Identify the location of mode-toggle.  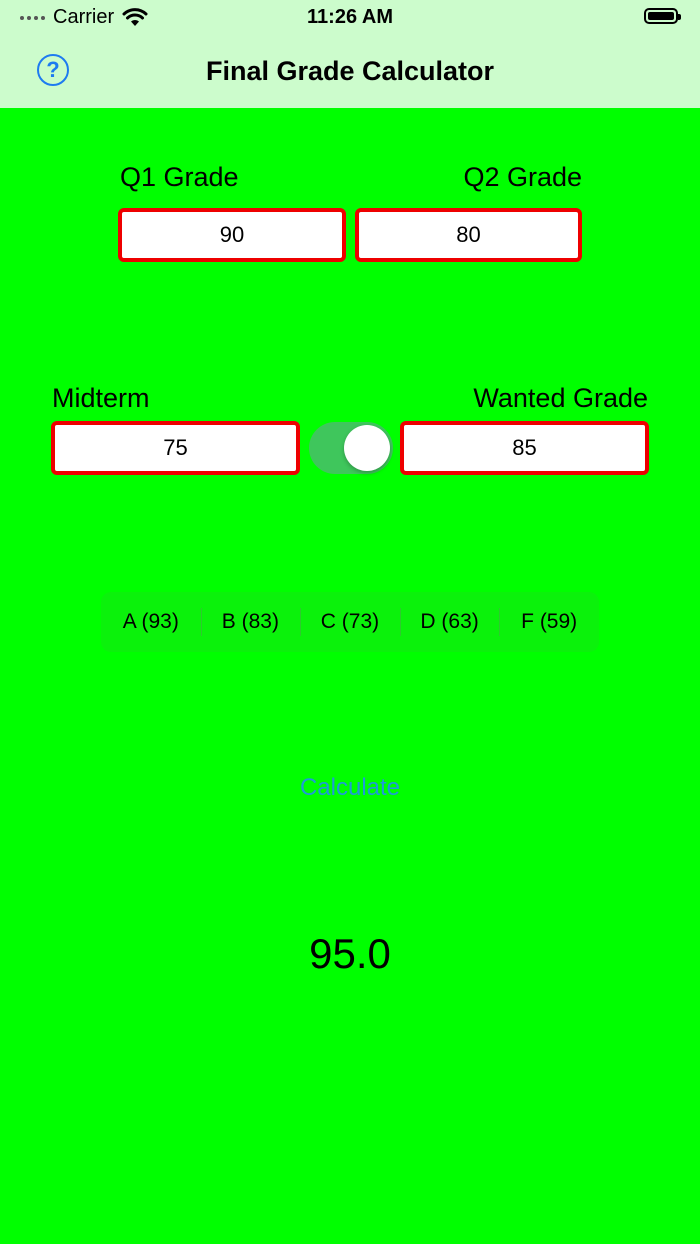
(351, 448).